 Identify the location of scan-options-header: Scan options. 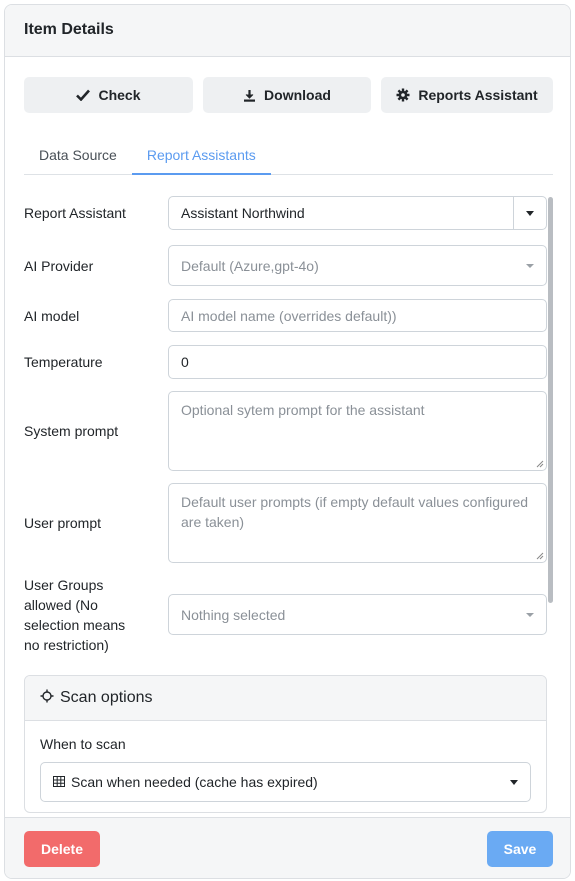
(285, 698).